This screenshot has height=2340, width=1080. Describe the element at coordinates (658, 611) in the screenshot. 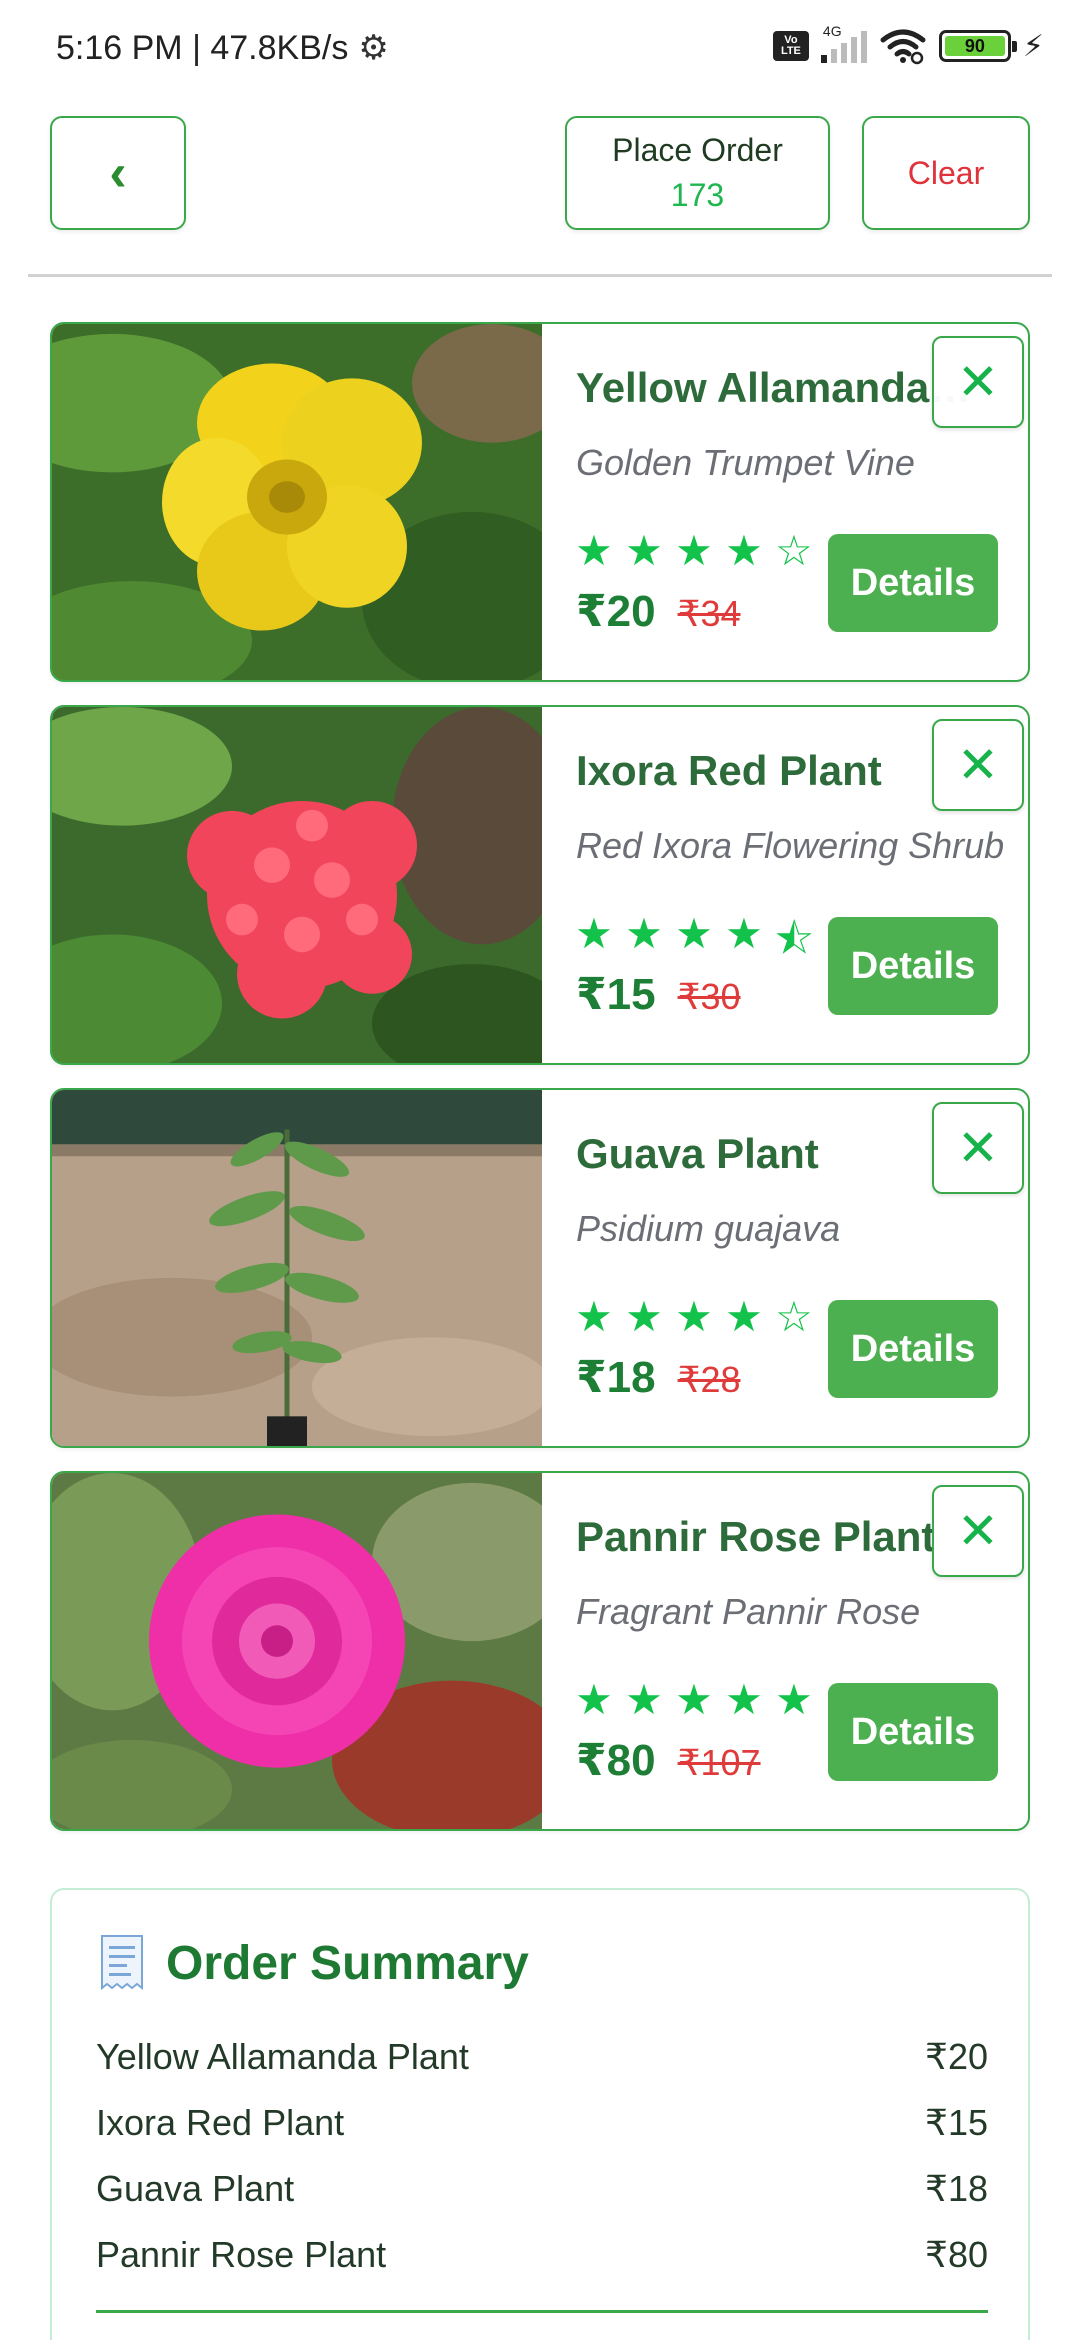

I see `price-block: ₹20 ₹34` at that location.